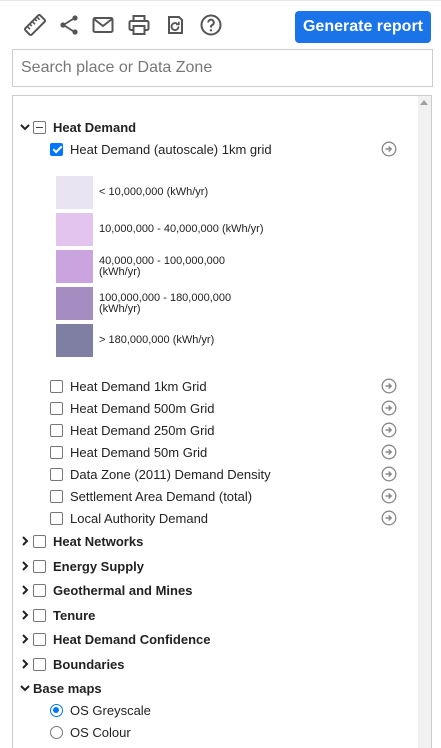 The height and width of the screenshot is (748, 441). Describe the element at coordinates (103, 25) in the screenshot. I see `email-icon` at that location.